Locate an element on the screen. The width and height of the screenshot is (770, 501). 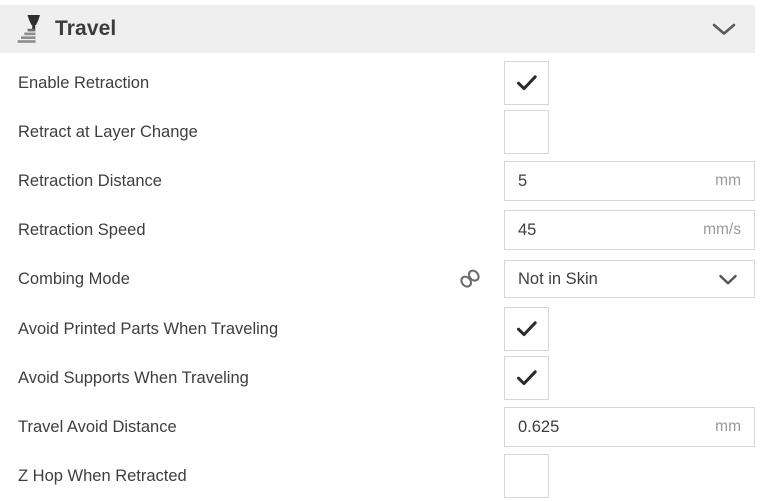
setting-label-retraction-speed: Retraction Speed is located at coordinates (82, 229).